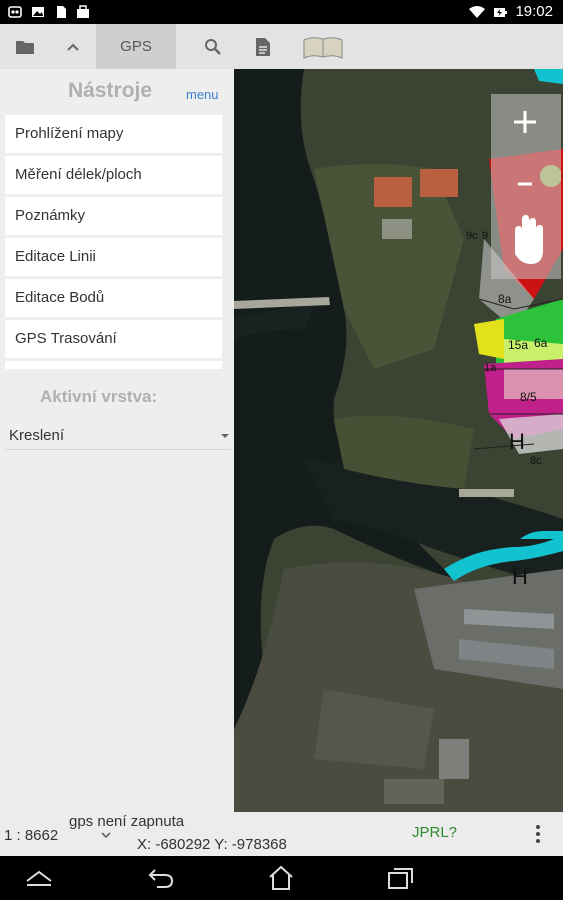 This screenshot has width=563, height=900. What do you see at coordinates (202, 94) in the screenshot?
I see `menu-link: menu` at bounding box center [202, 94].